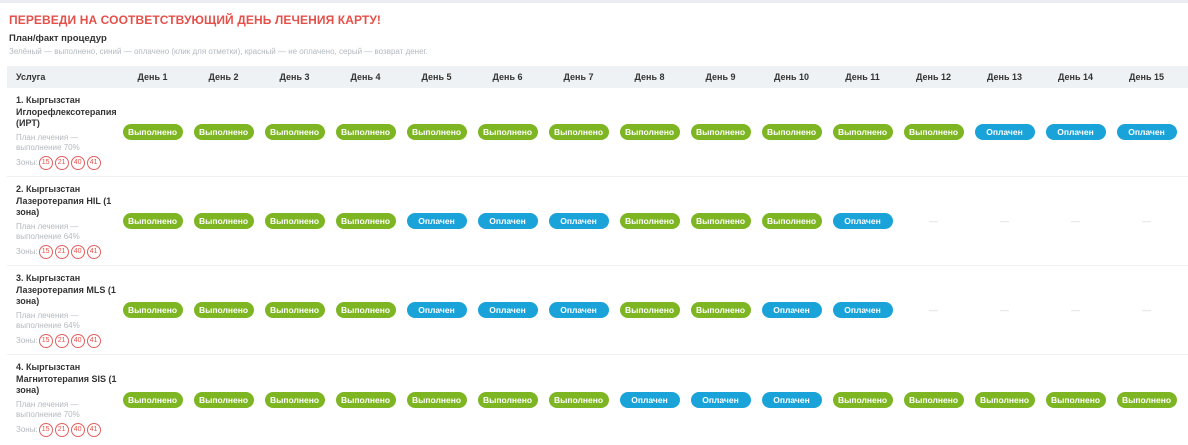 This screenshot has height=445, width=1188. What do you see at coordinates (365, 77) in the screenshot?
I see `header-day: День 4` at bounding box center [365, 77].